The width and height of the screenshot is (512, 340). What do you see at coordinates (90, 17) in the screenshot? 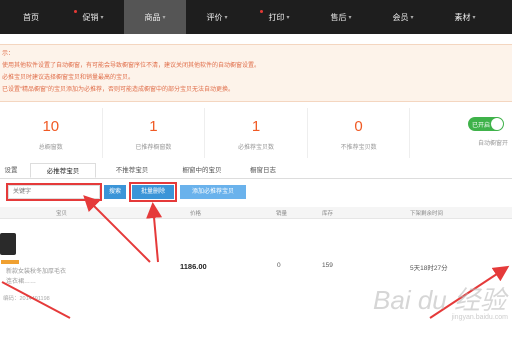
I see `nav-label: 促销` at bounding box center [90, 17].